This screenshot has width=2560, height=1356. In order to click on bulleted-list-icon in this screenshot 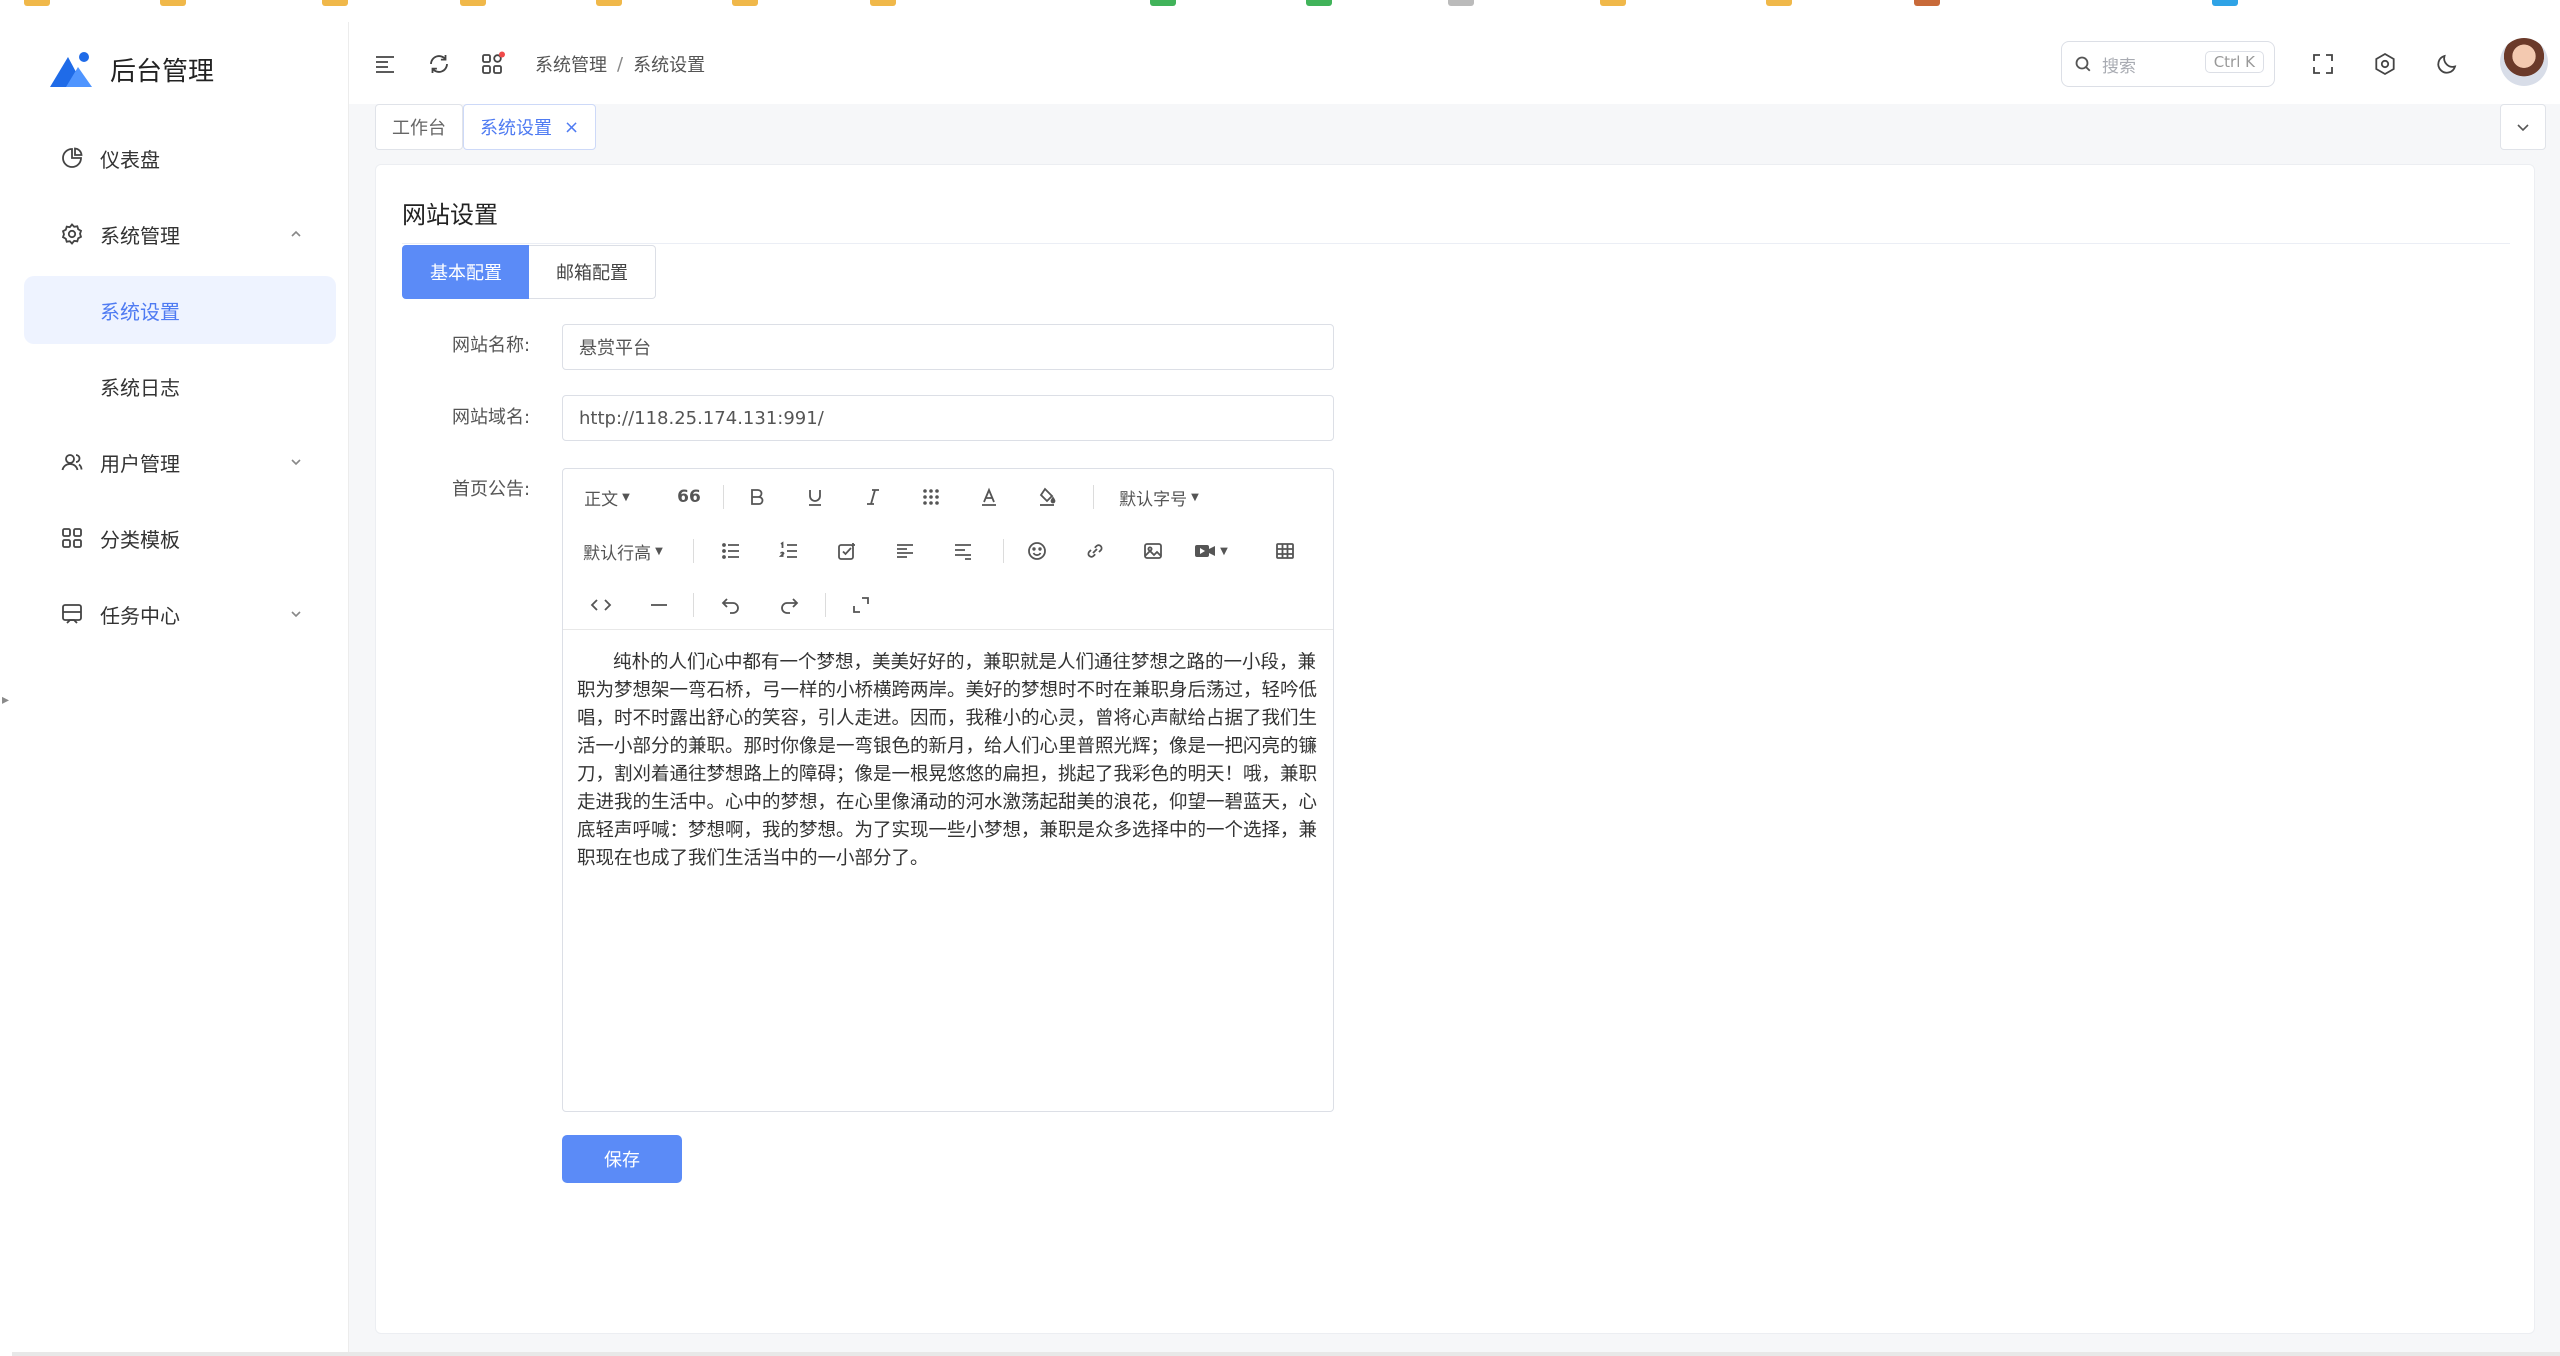, I will do `click(731, 551)`.